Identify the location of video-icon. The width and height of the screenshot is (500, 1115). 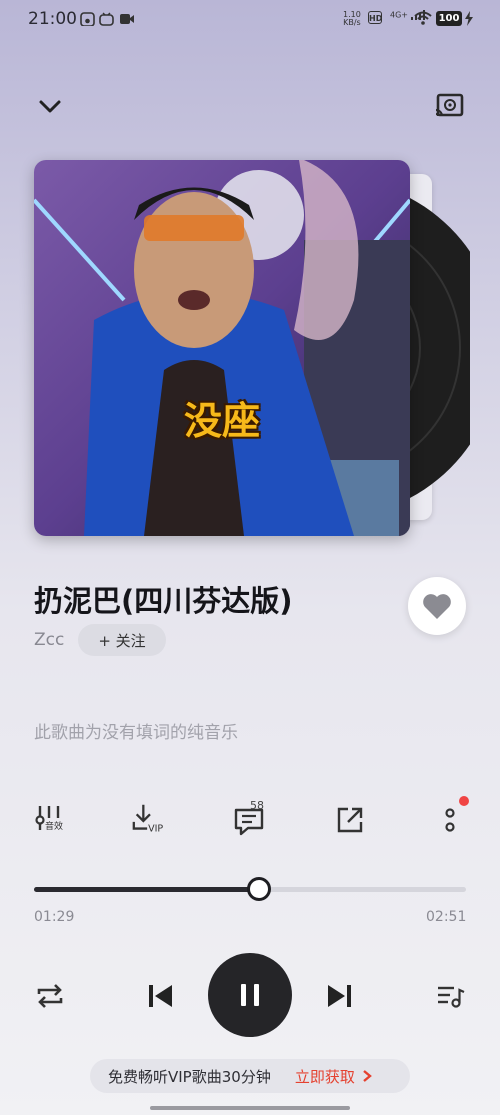
(127, 19).